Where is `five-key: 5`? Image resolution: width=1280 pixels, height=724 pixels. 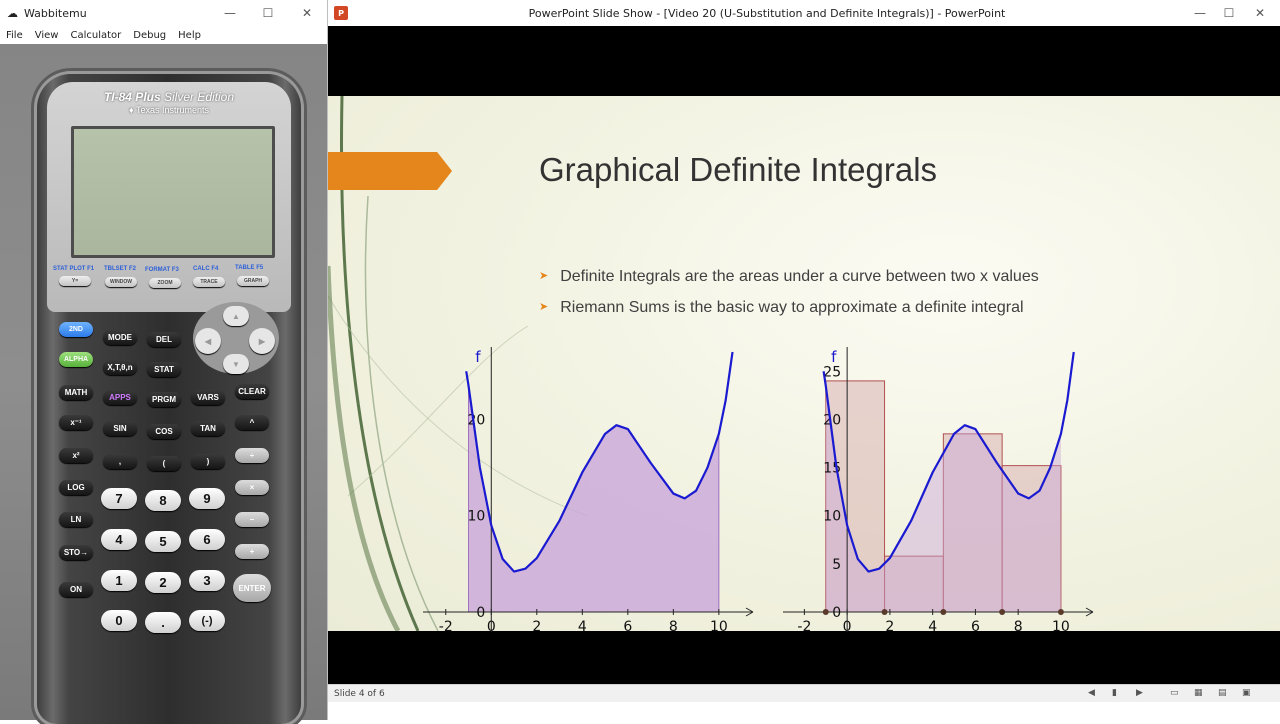
five-key: 5 is located at coordinates (163, 541).